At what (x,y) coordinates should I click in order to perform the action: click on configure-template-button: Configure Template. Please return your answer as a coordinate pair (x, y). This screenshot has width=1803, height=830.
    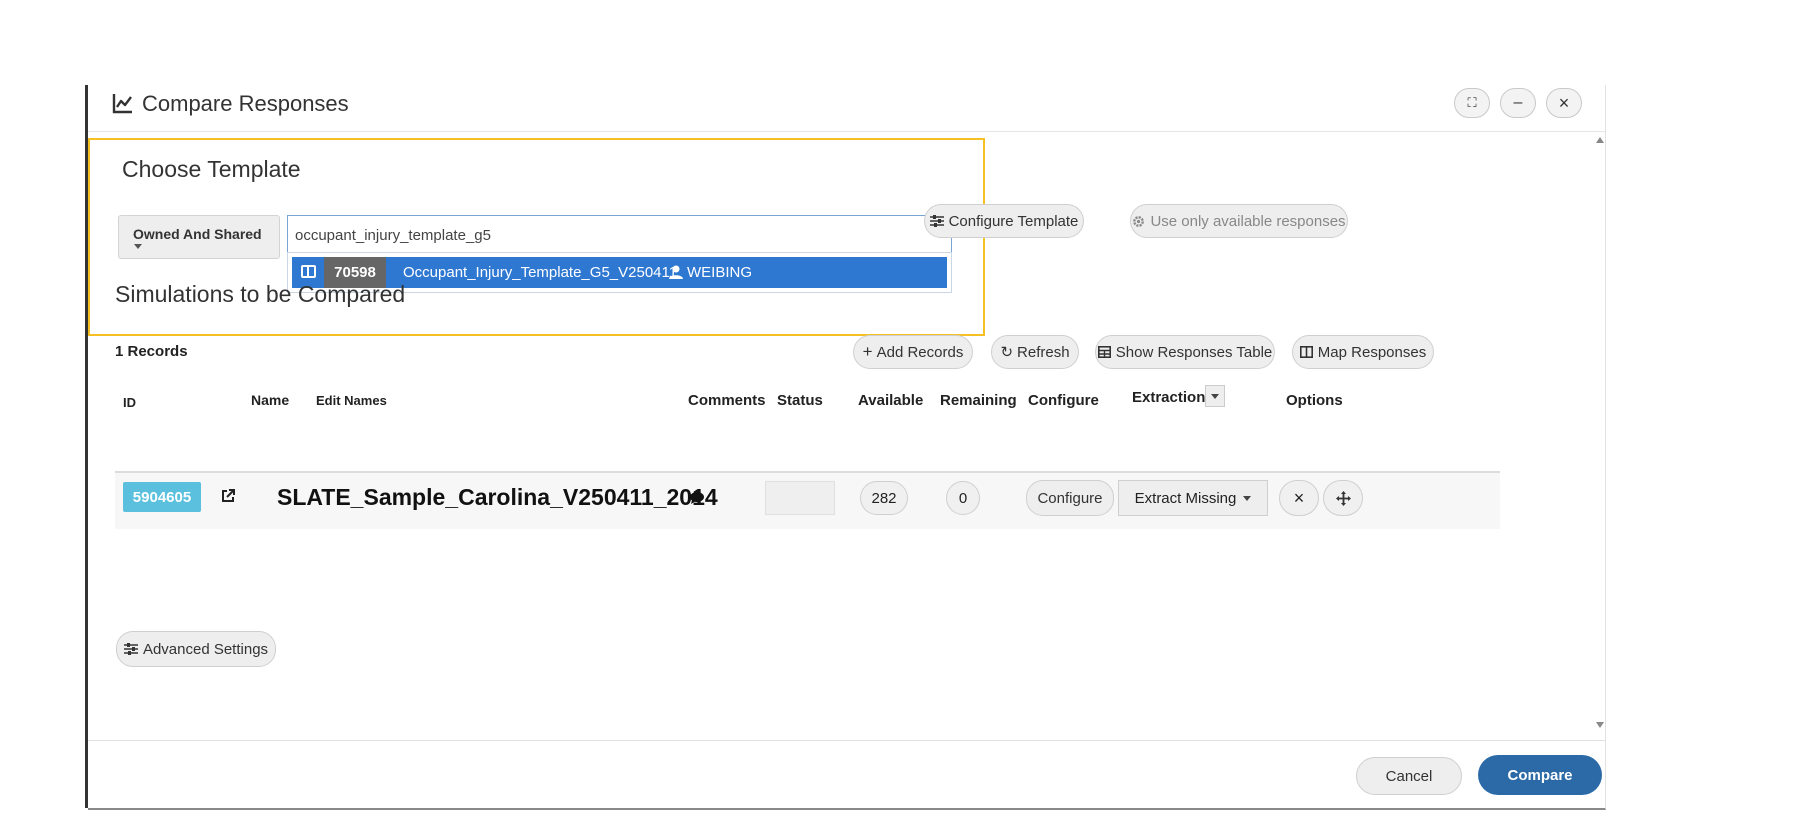
    Looking at the image, I should click on (1004, 221).